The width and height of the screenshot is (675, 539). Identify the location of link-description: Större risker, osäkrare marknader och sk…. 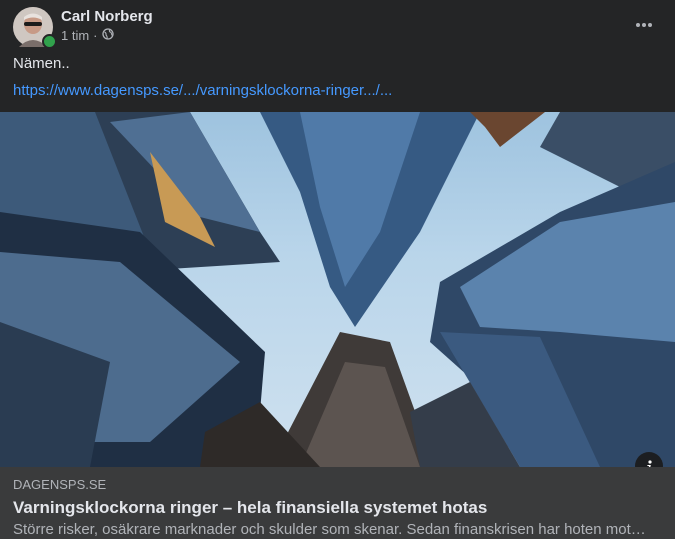
(329, 529).